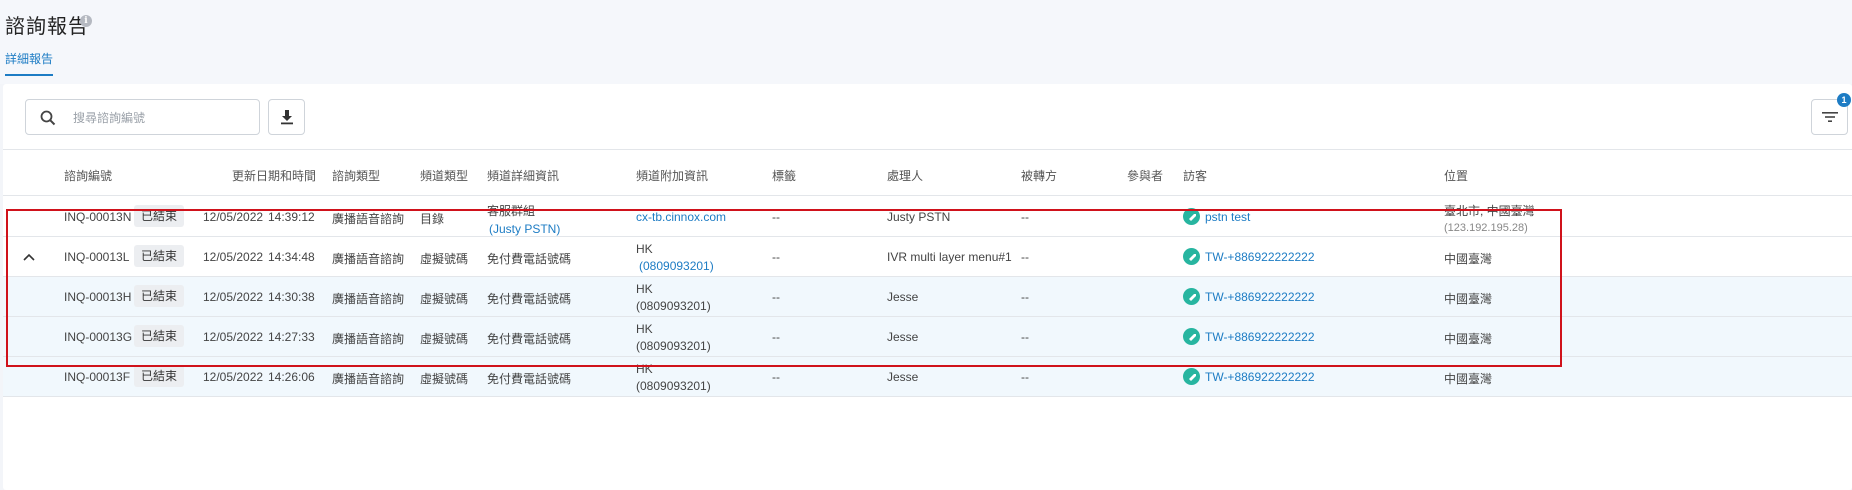 Image resolution: width=1852 pixels, height=490 pixels. What do you see at coordinates (523, 229) in the screenshot?
I see `channel-detail-link: (Justy PSTN)` at bounding box center [523, 229].